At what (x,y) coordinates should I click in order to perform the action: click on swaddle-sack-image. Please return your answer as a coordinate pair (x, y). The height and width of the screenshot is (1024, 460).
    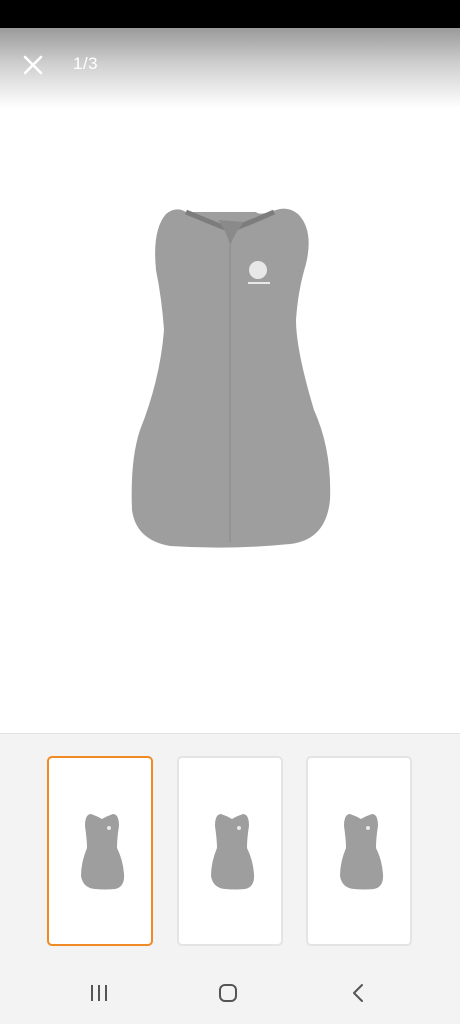
    Looking at the image, I should click on (231, 378).